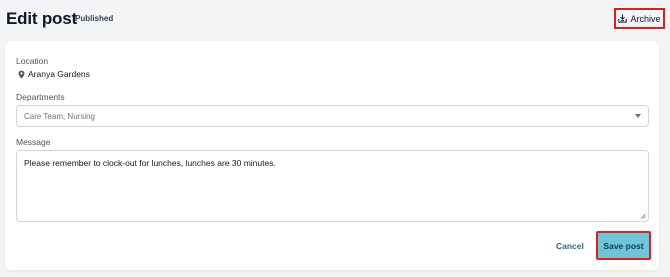 This screenshot has height=277, width=670. What do you see at coordinates (33, 142) in the screenshot?
I see `message-label: Message` at bounding box center [33, 142].